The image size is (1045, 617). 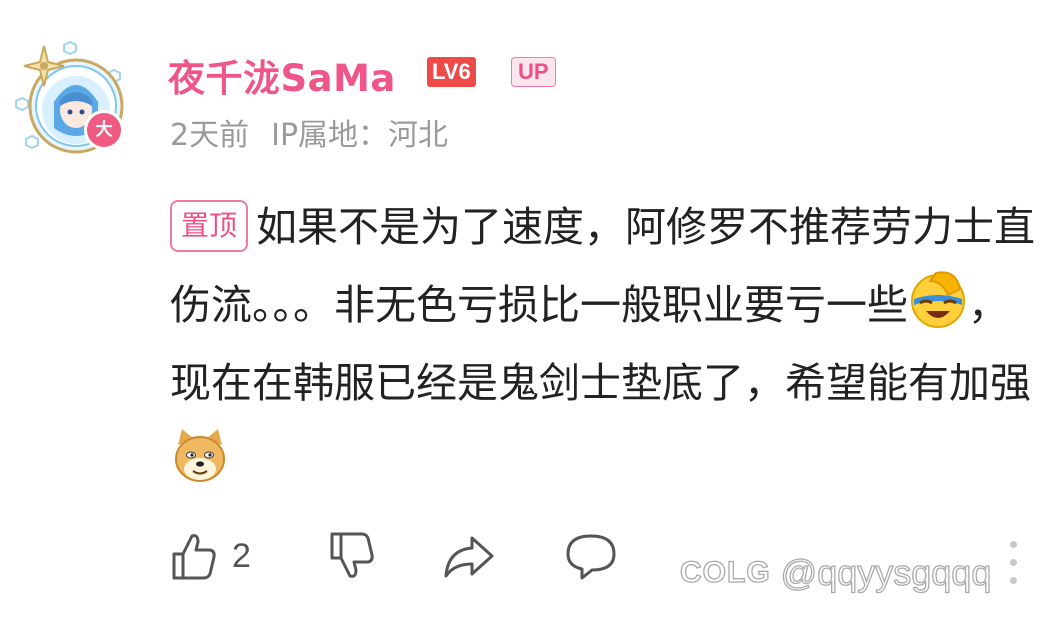 What do you see at coordinates (210, 135) in the screenshot?
I see `comment-time: 2天前` at bounding box center [210, 135].